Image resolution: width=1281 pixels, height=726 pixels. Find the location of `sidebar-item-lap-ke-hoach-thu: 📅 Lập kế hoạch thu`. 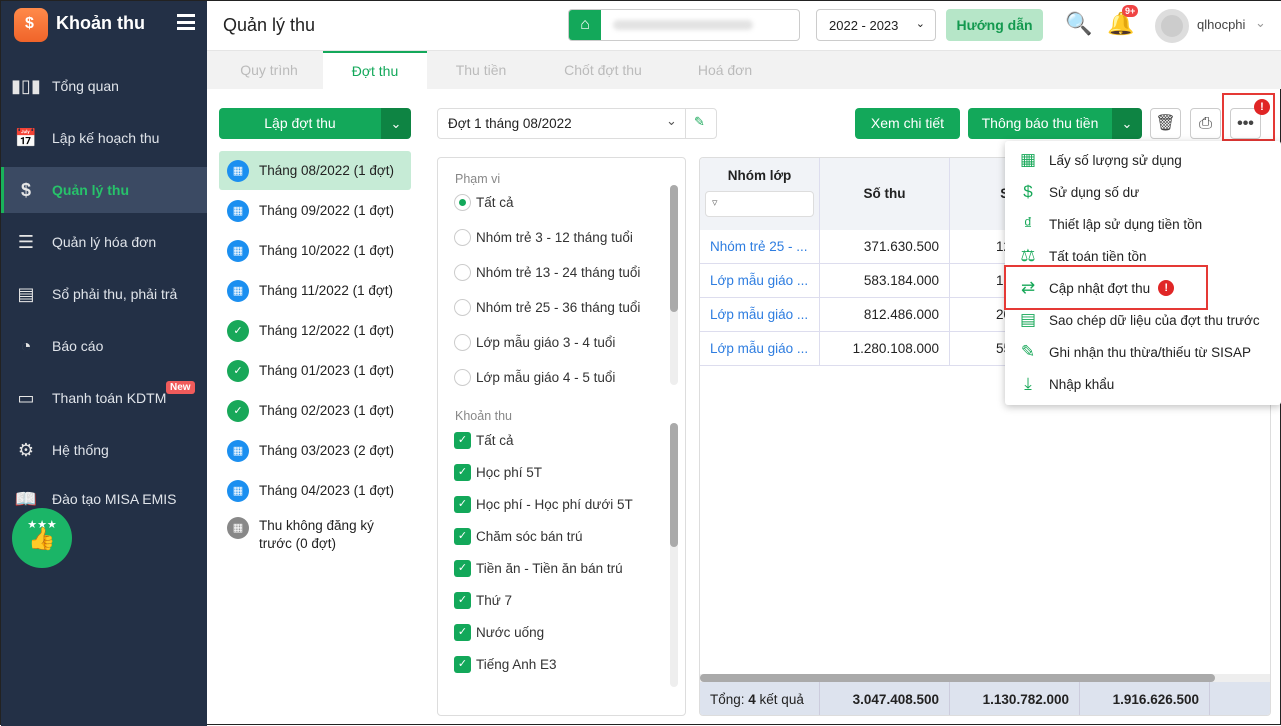

sidebar-item-lap-ke-hoach-thu: 📅 Lập kế hoạch thu is located at coordinates (104, 138).